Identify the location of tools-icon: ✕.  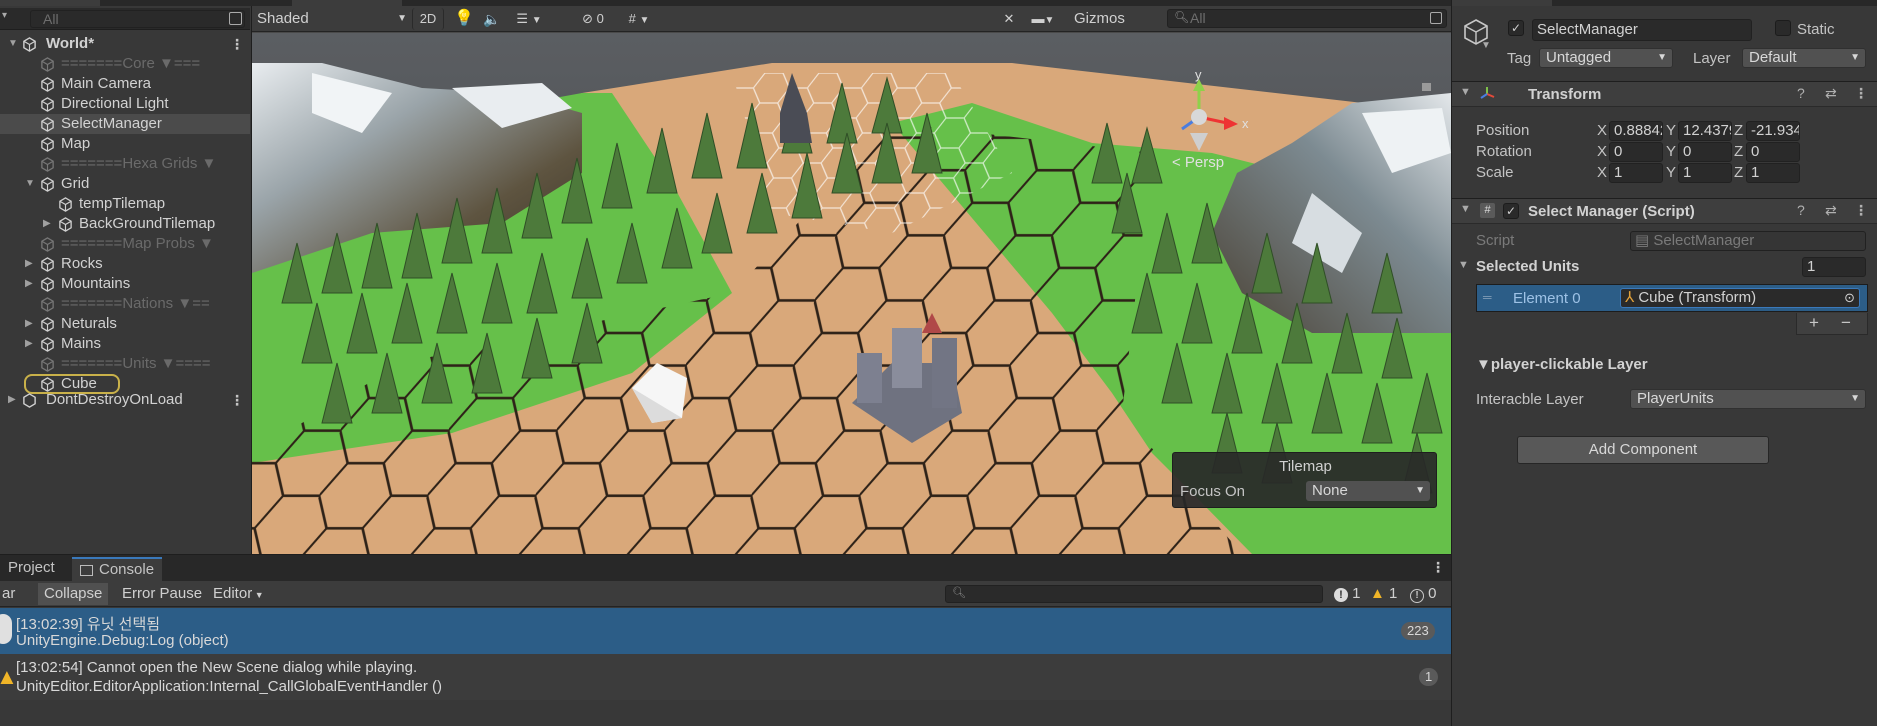
(1009, 19).